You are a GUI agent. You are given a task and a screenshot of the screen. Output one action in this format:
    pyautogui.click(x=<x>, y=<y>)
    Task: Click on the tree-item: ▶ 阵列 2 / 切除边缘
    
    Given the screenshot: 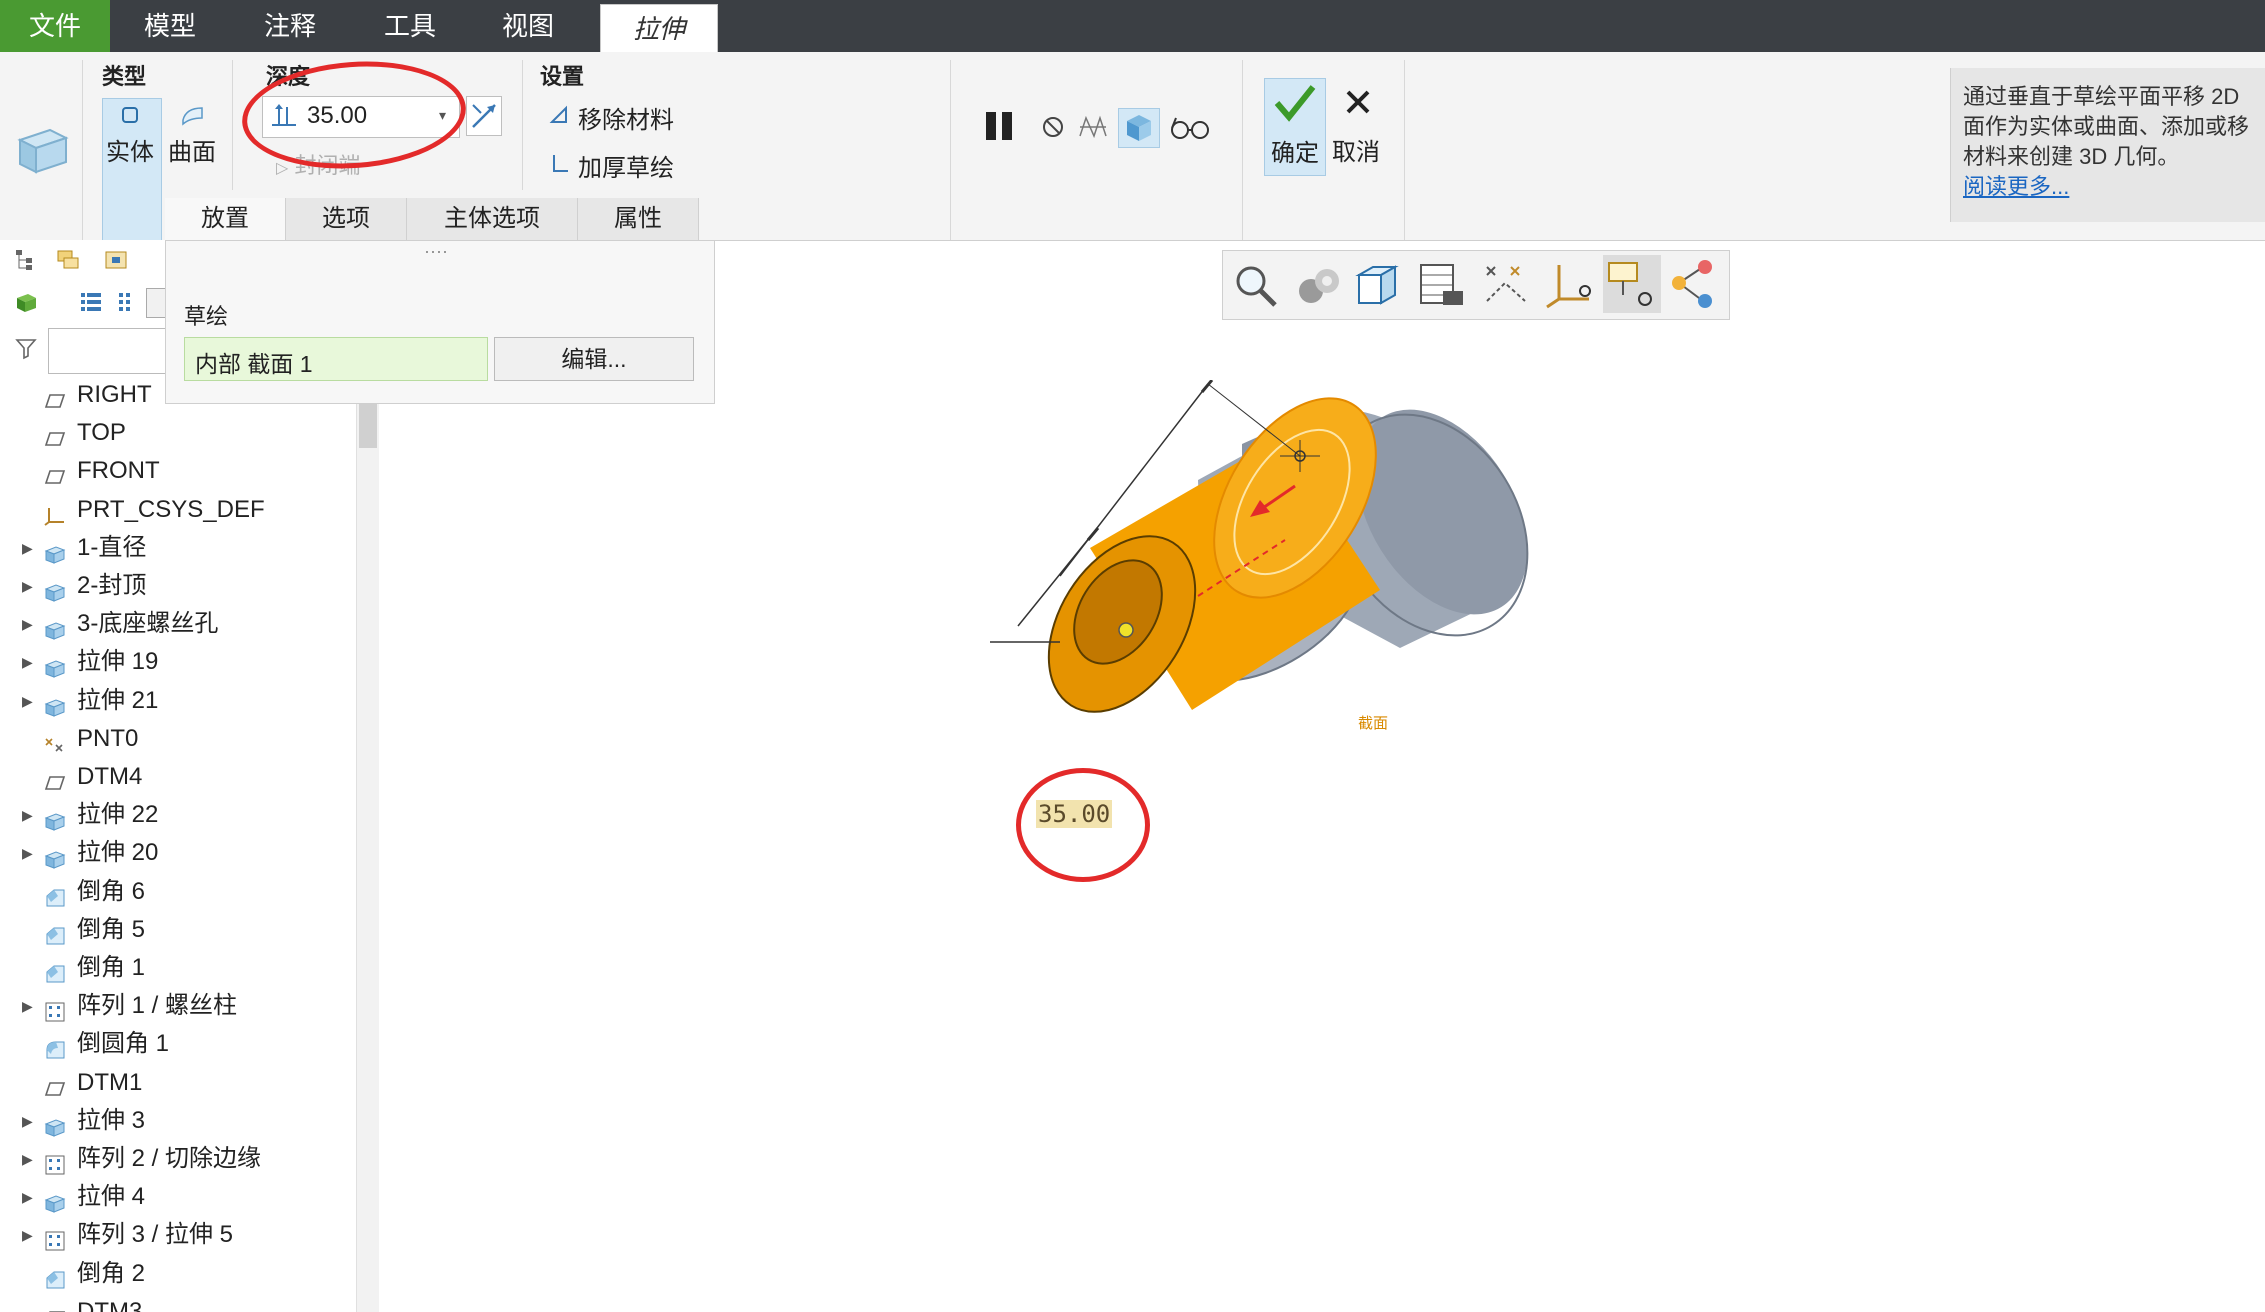 What is the action you would take?
    pyautogui.click(x=178, y=1159)
    